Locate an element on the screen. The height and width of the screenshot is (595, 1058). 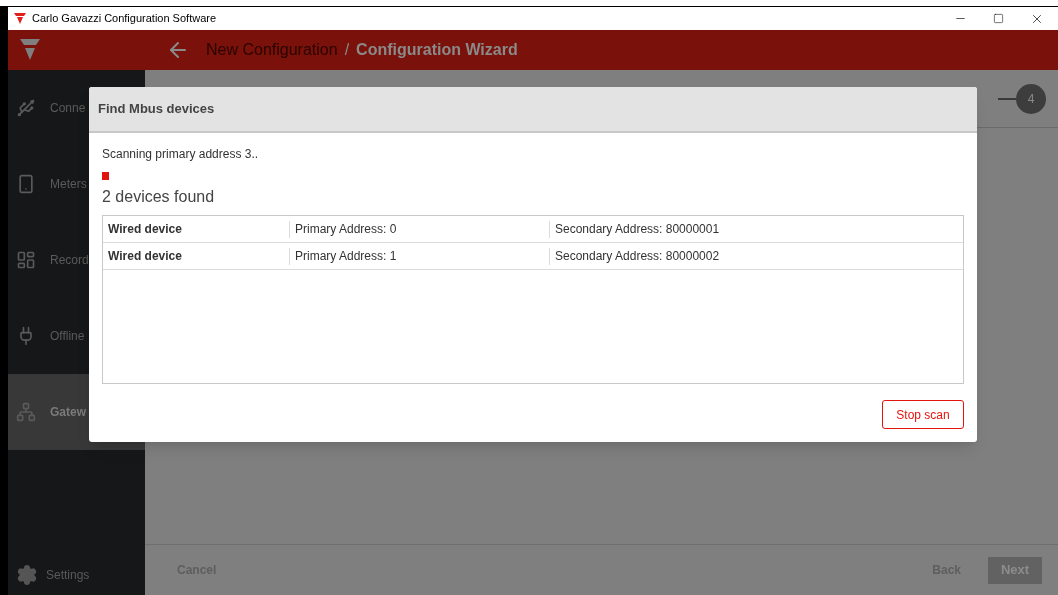
phone-icon is located at coordinates (26, 184).